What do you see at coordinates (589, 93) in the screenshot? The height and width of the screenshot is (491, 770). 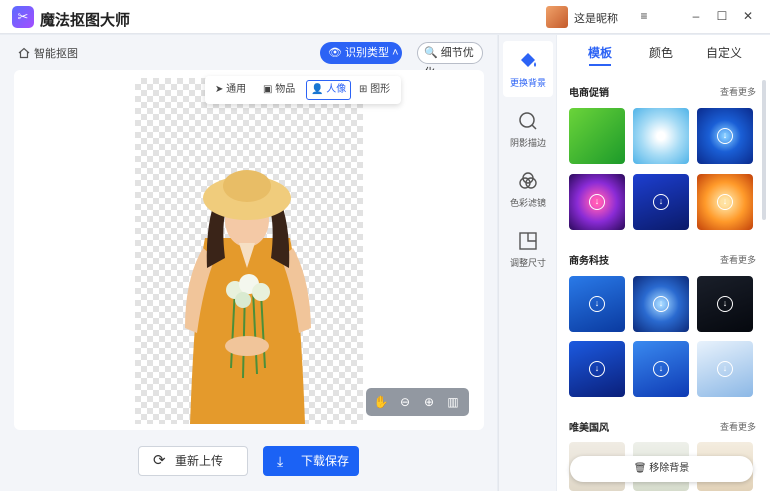 I see `section-title: 电商促销` at bounding box center [589, 93].